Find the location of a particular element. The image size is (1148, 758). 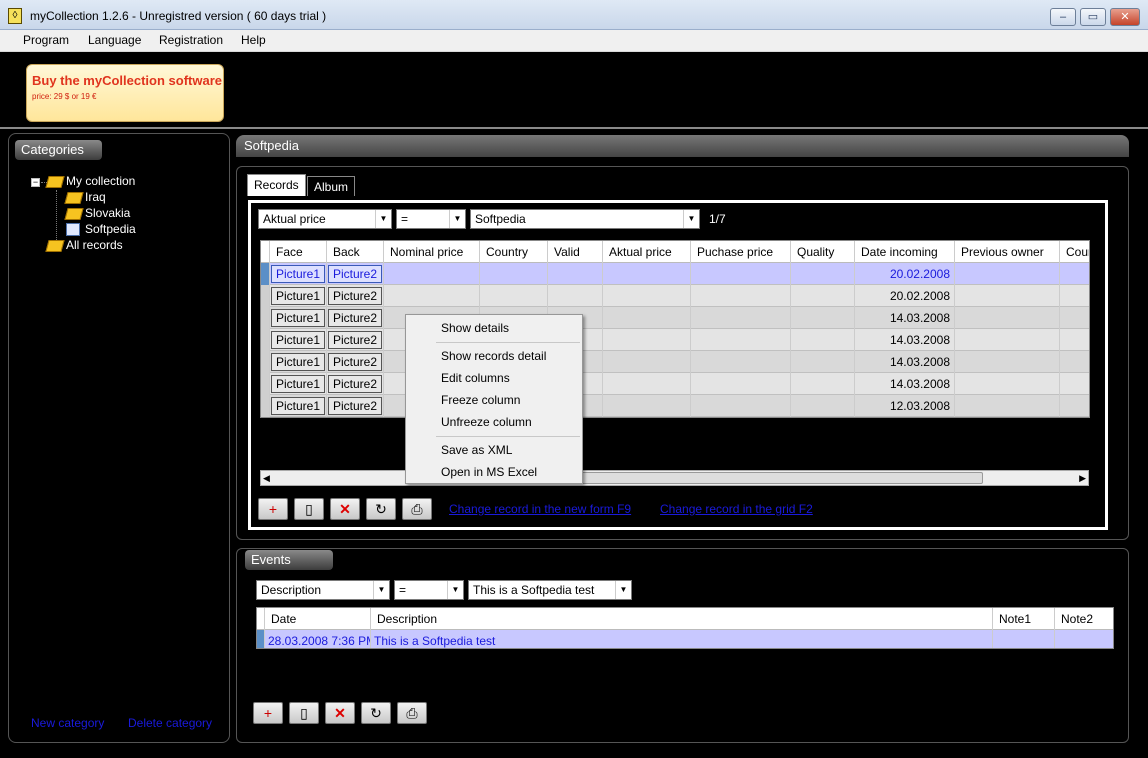

table-row: Picture1 Picture2 20.02.2008 is located at coordinates (675, 274).